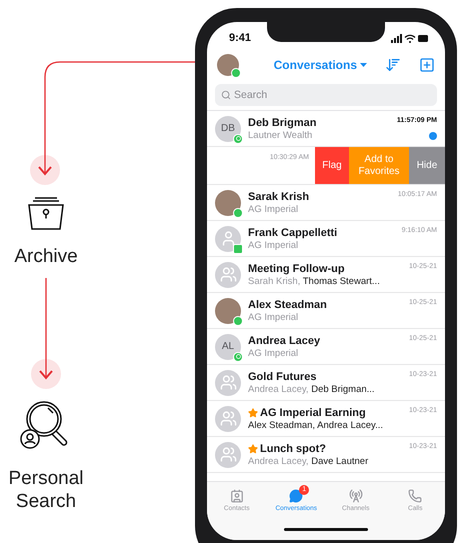 The width and height of the screenshot is (458, 543). I want to click on conversation-name: Lunch spot?, so click(328, 448).